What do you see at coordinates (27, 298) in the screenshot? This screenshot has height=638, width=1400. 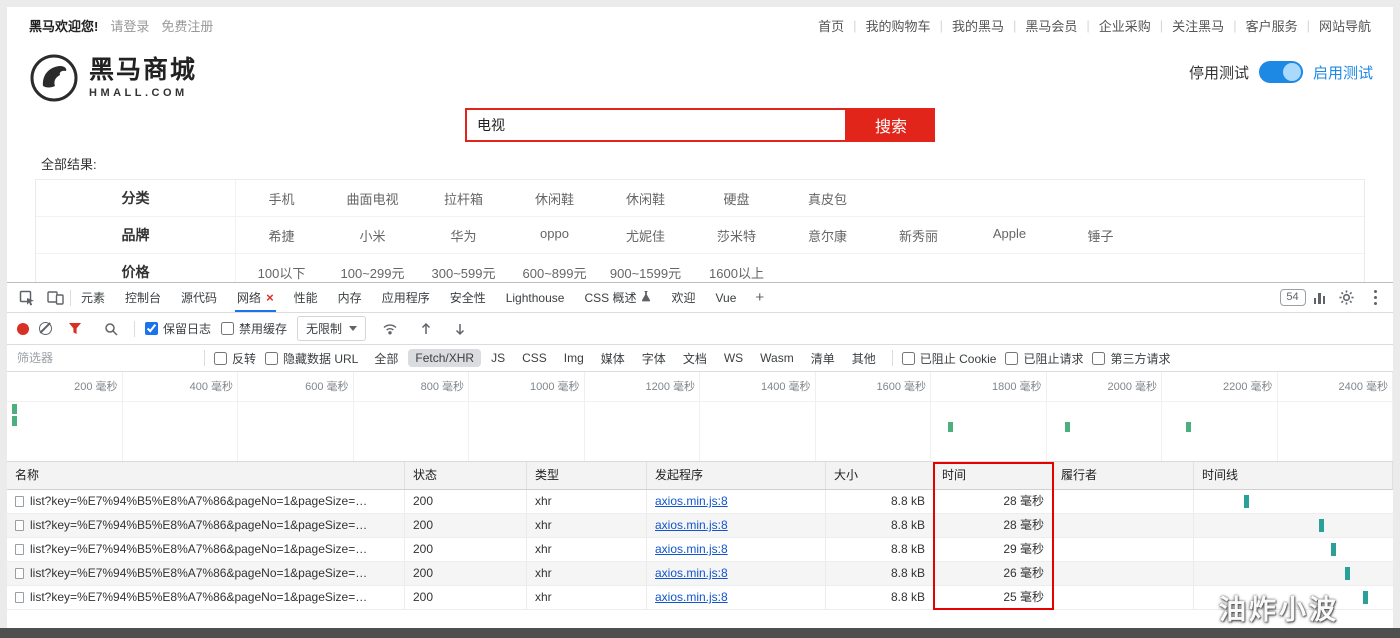 I see `inspect-element-icon` at bounding box center [27, 298].